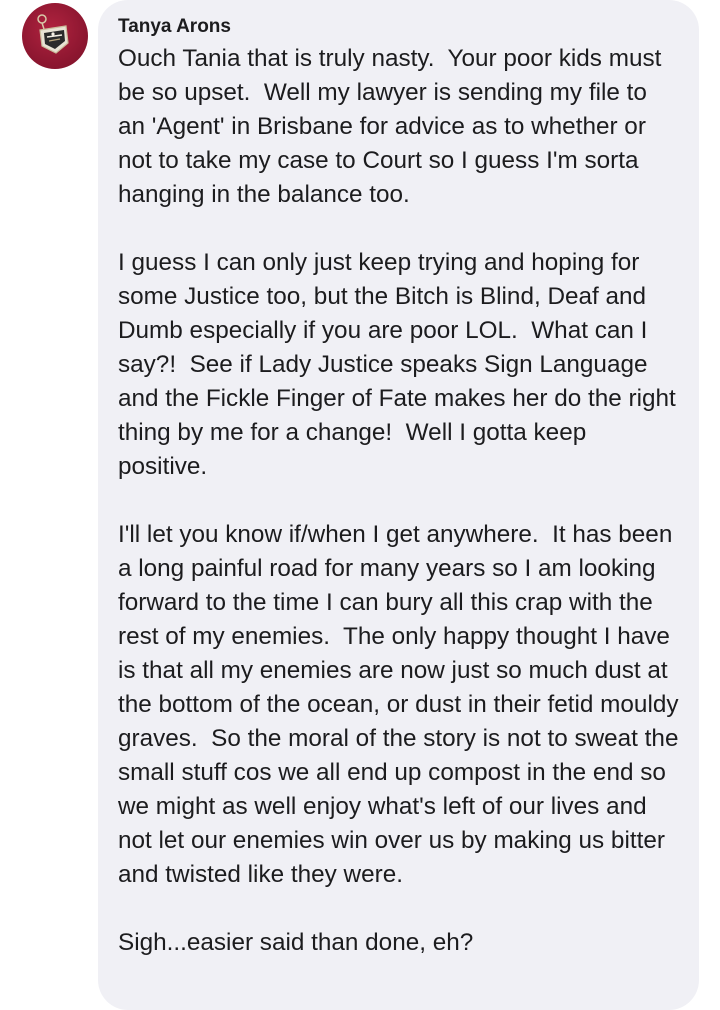 The height and width of the screenshot is (1010, 720). Describe the element at coordinates (398, 27) in the screenshot. I see `comment-author: Tanya Arons` at that location.